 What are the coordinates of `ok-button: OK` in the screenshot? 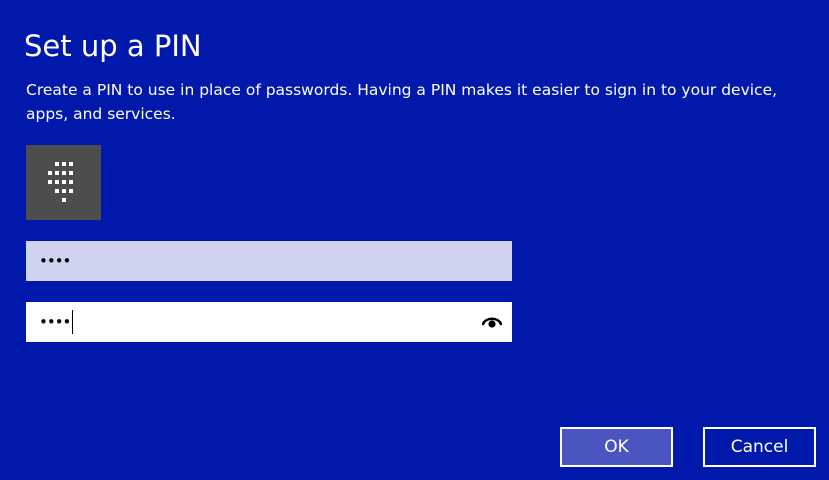 It's located at (616, 447).